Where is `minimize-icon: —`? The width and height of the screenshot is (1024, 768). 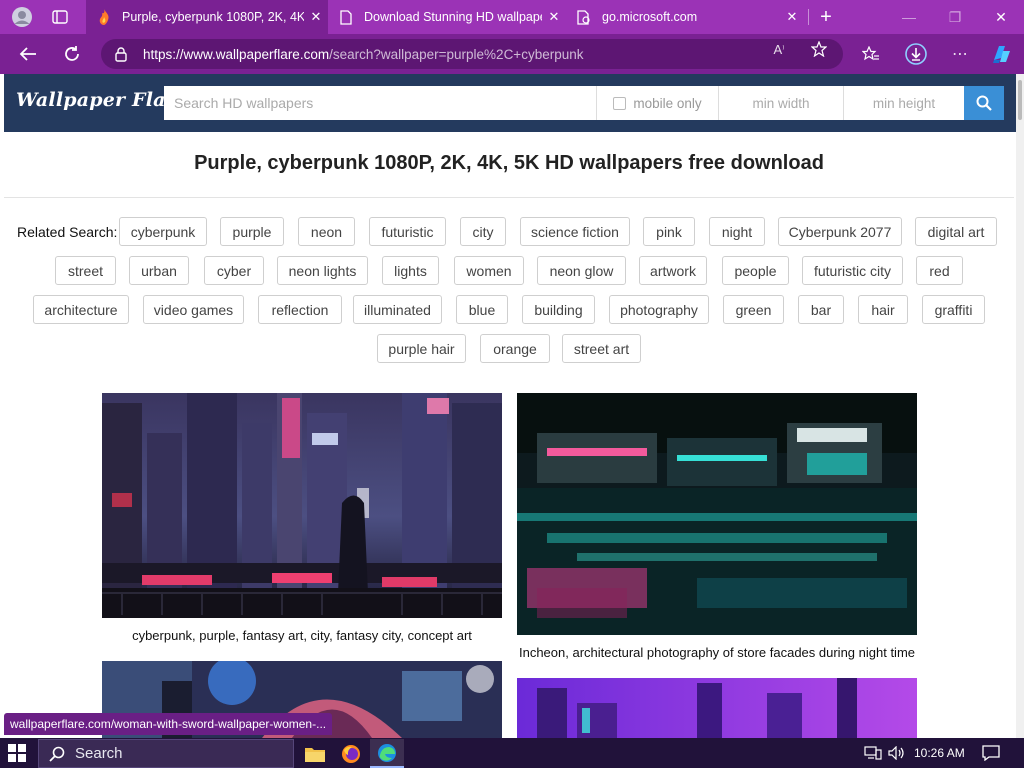
minimize-icon: — is located at coordinates (909, 17).